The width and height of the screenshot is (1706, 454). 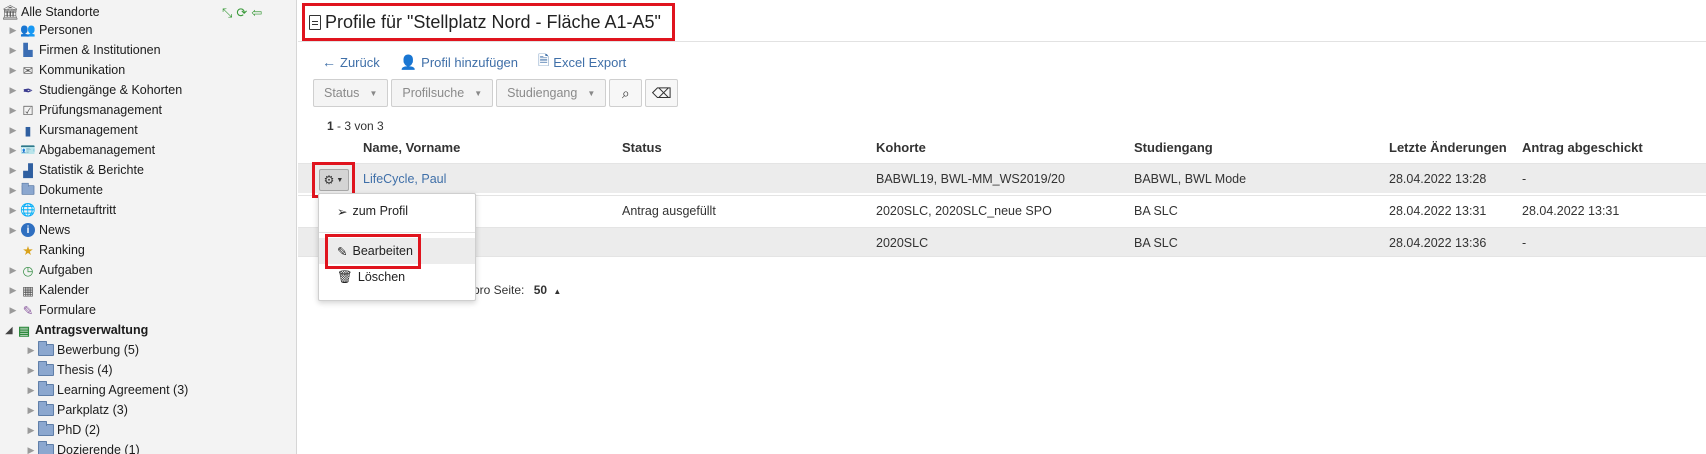 What do you see at coordinates (28, 130) in the screenshot?
I see `book-icon: ▮` at bounding box center [28, 130].